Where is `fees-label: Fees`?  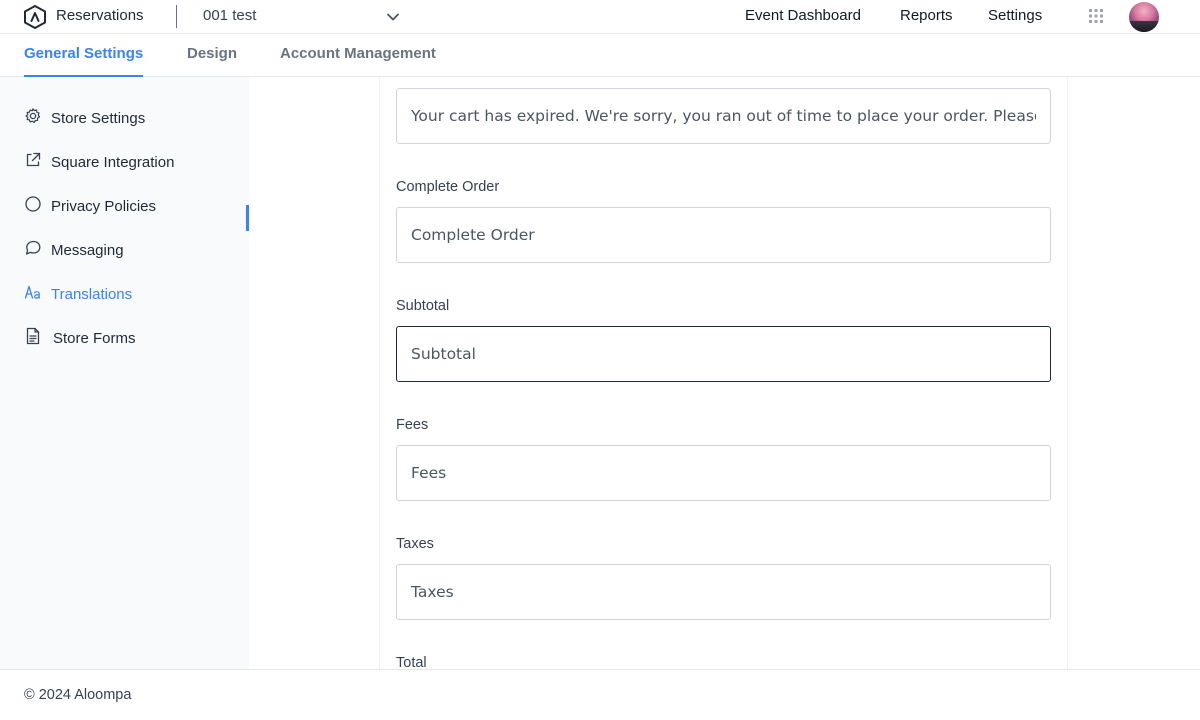
fees-label: Fees is located at coordinates (412, 425).